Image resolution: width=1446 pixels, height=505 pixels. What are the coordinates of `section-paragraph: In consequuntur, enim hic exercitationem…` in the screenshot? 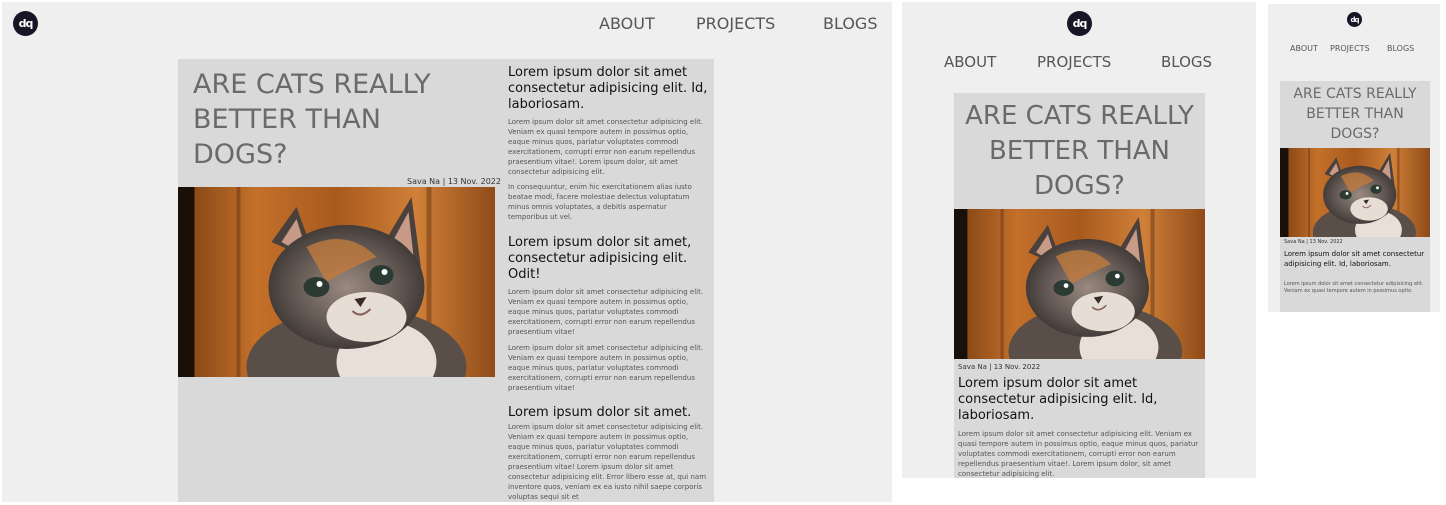 It's located at (600, 202).